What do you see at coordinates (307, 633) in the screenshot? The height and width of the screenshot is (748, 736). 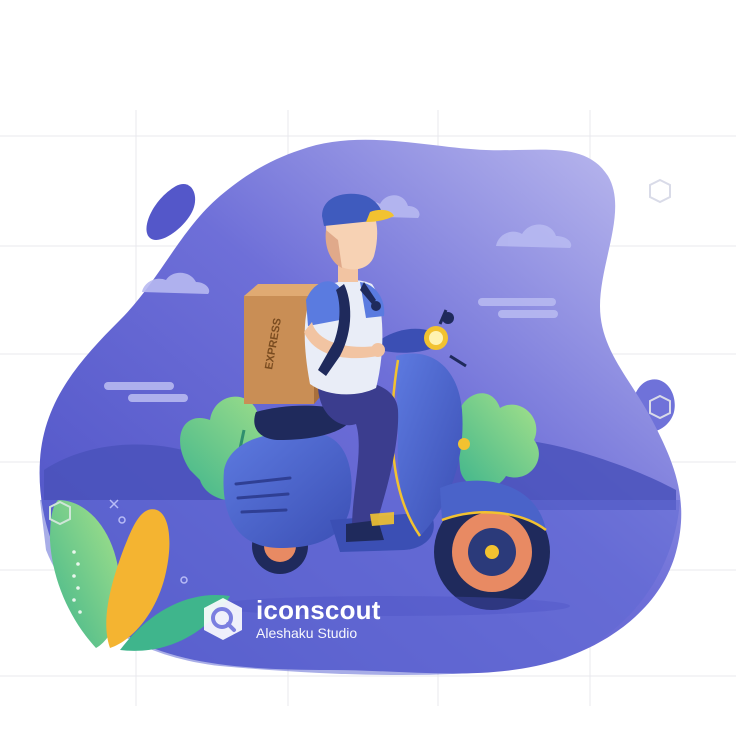 I see `watermark-author: Aleshaku Studio` at bounding box center [307, 633].